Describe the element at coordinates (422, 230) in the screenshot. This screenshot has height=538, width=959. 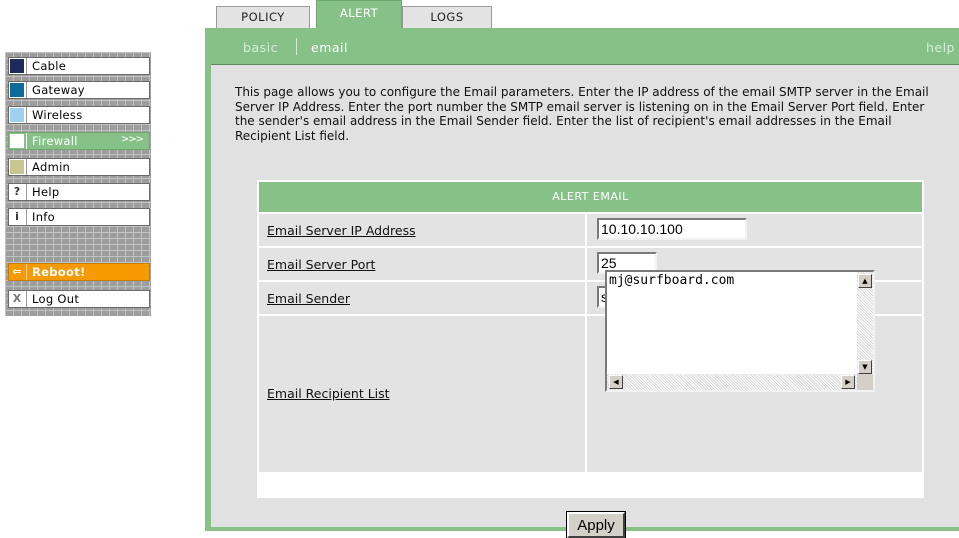
I see `table-row: Email Server IP Address` at that location.